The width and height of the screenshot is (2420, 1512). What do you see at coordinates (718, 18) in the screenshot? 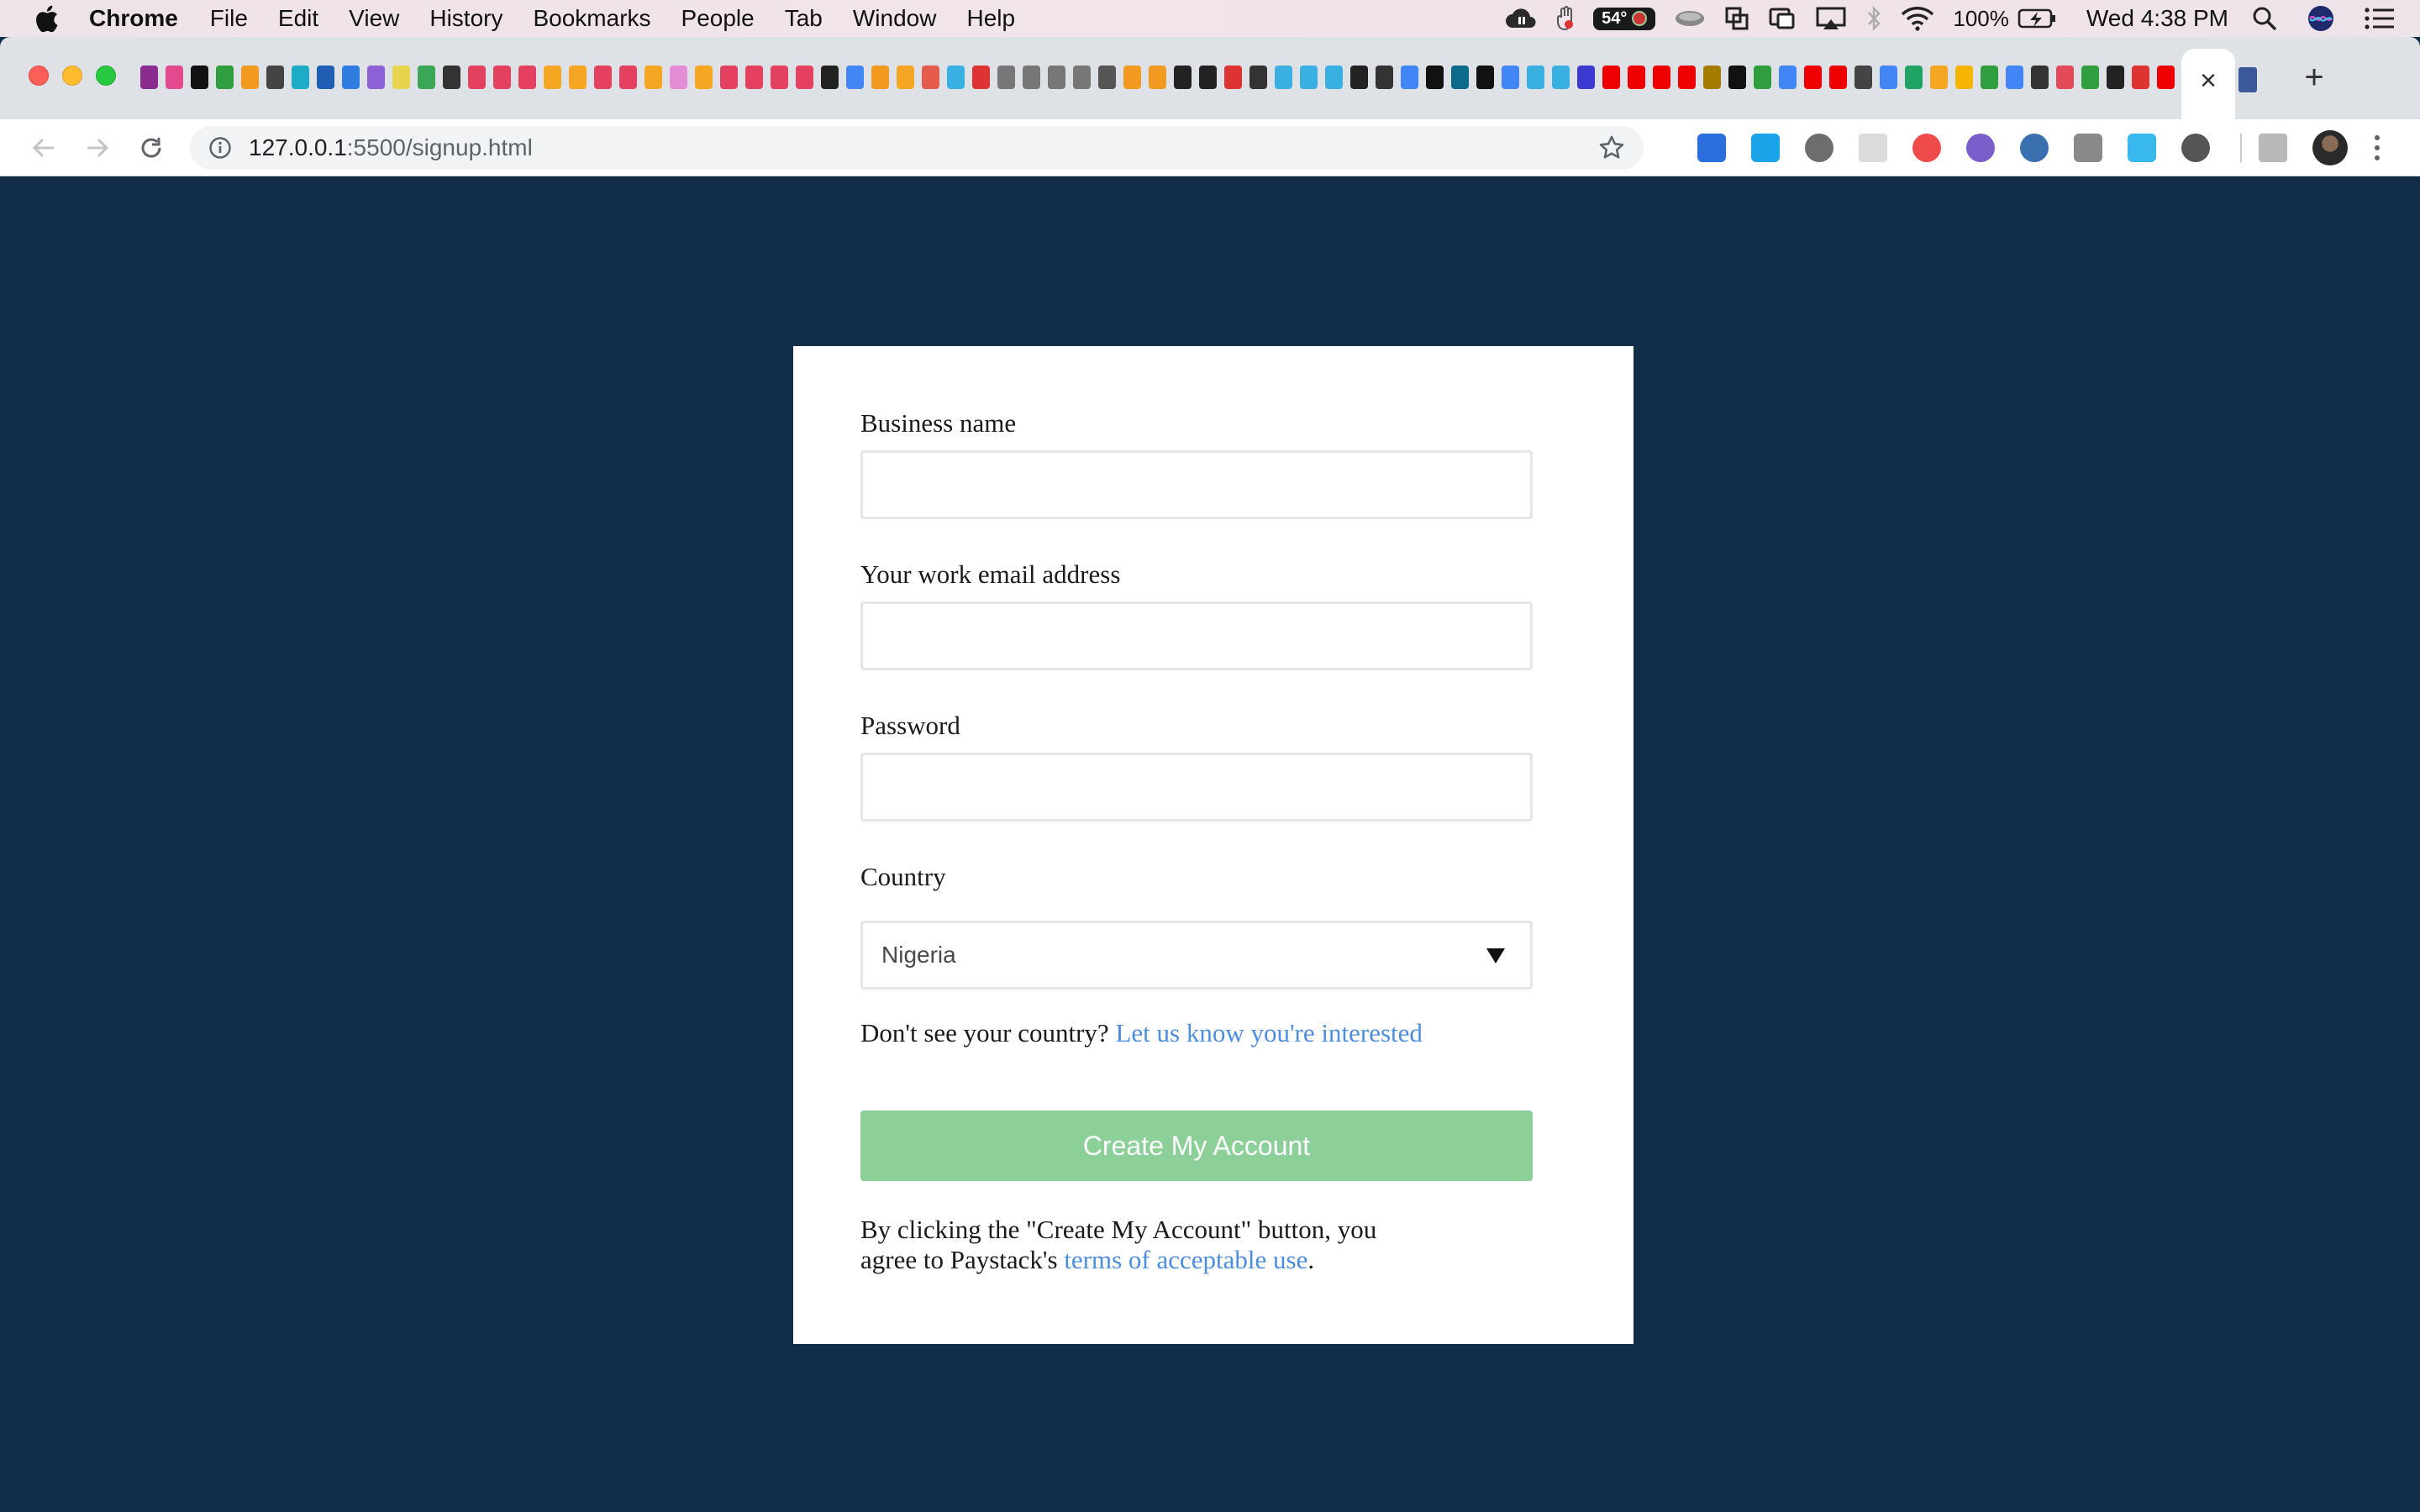
I see `menu-people: People` at bounding box center [718, 18].